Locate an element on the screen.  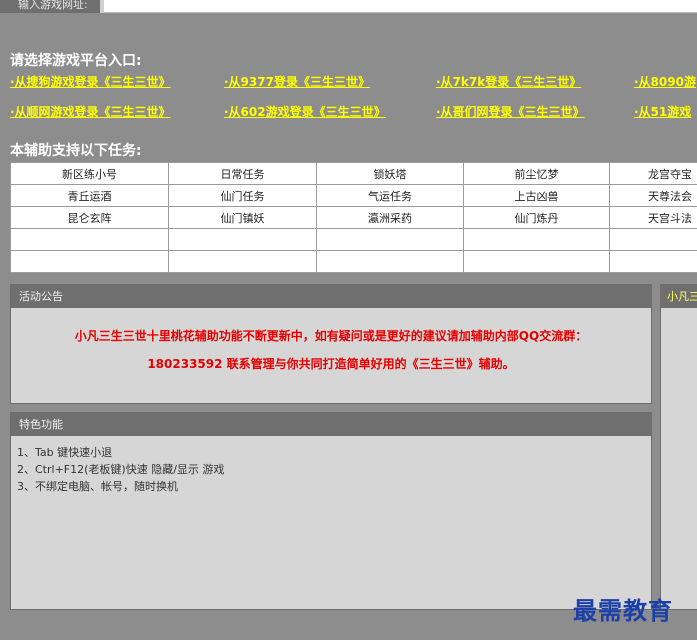
announcement-line-2: 180233592 联系管理与你共同打造简单好用的《三生三世》辅助。 is located at coordinates (331, 364).